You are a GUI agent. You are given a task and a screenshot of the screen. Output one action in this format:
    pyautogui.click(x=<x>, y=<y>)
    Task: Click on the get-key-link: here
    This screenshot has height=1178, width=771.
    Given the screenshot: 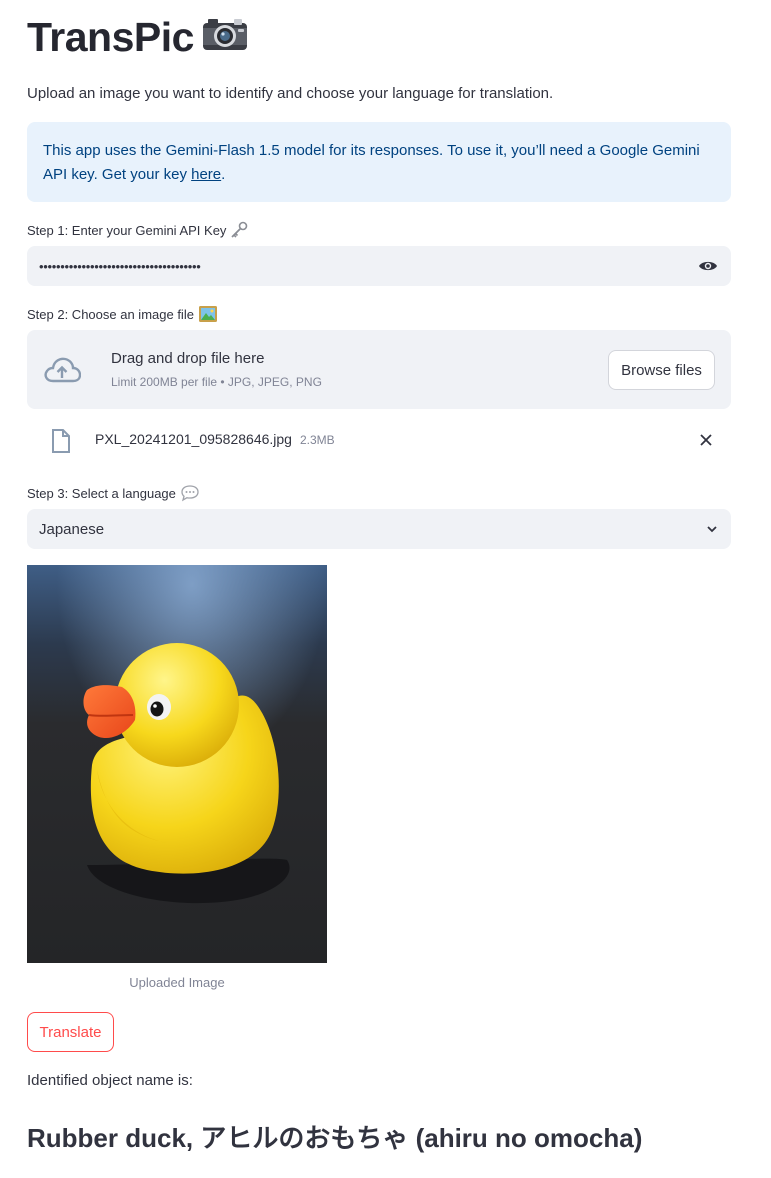 What is the action you would take?
    pyautogui.click(x=206, y=174)
    